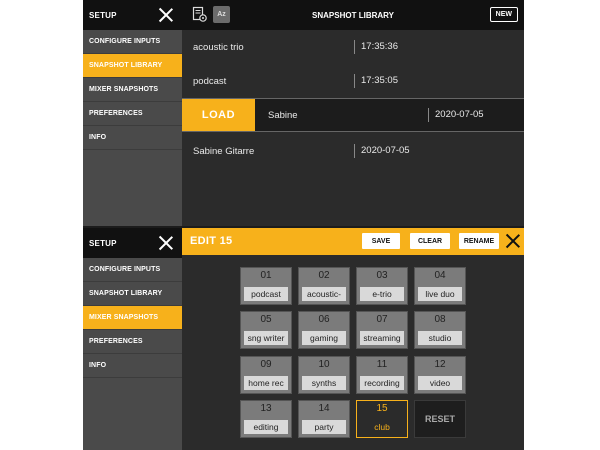 Image resolution: width=600 pixels, height=450 pixels. I want to click on snapshot-slot-02: 02 acoustic-, so click(324, 286).